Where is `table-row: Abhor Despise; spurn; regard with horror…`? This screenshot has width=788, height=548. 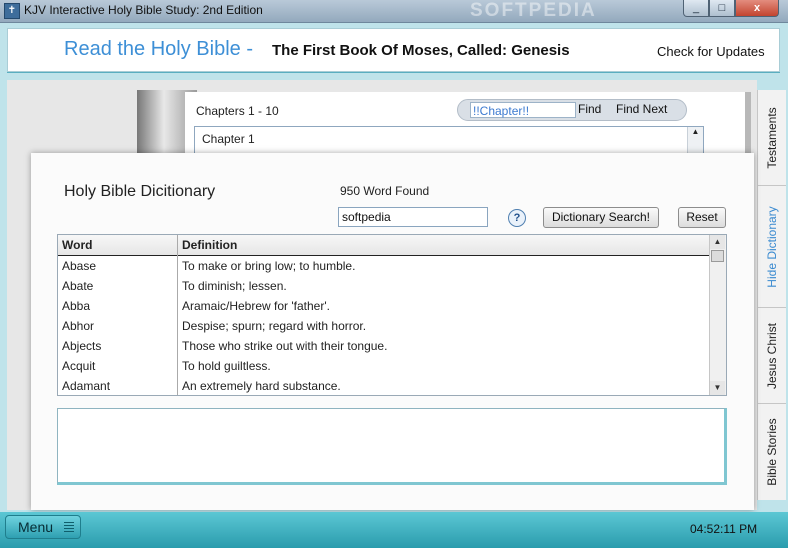 table-row: Abhor Despise; spurn; regard with horror… is located at coordinates (384, 326).